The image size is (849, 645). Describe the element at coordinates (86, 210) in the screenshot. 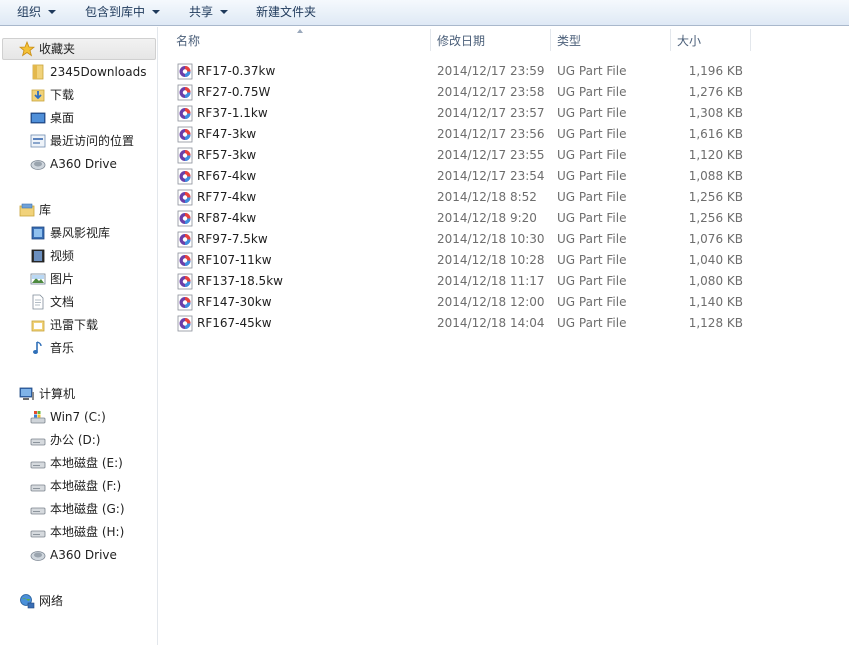

I see `nav-libraries: 库` at that location.